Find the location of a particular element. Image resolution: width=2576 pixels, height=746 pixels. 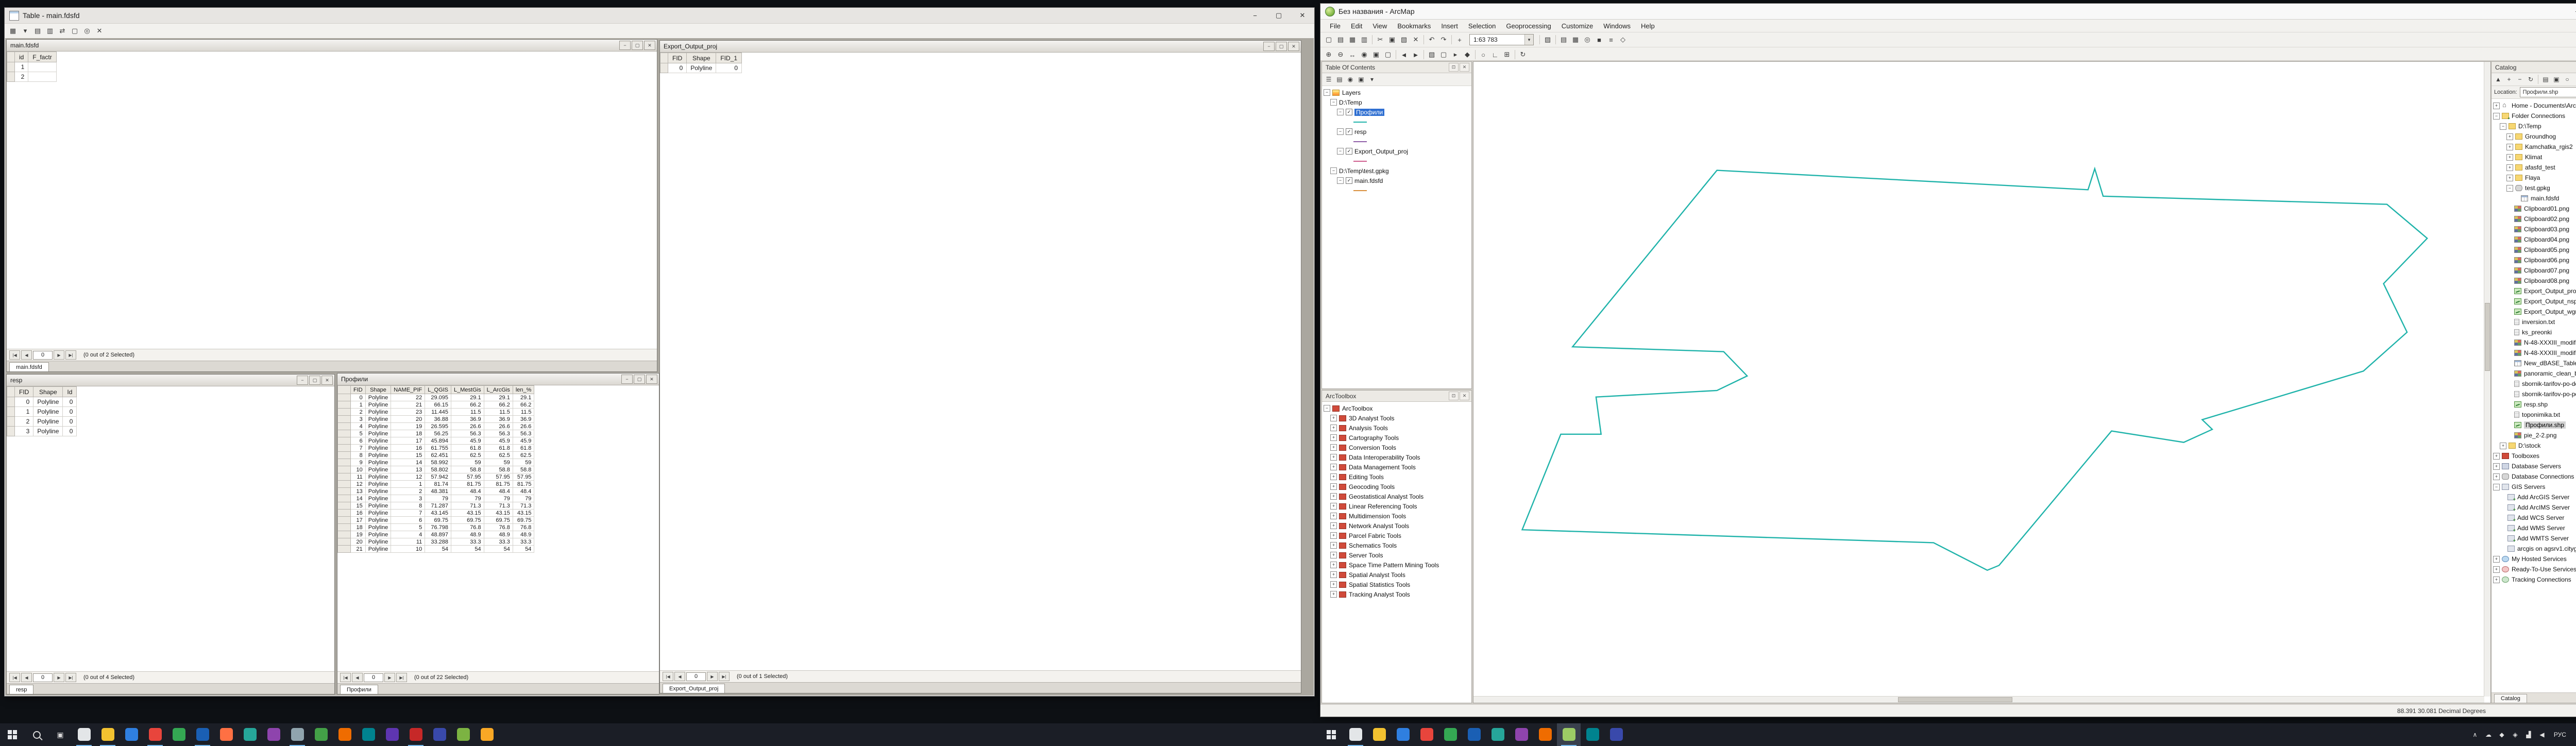

tree-item: − Layers is located at coordinates (1396, 92).